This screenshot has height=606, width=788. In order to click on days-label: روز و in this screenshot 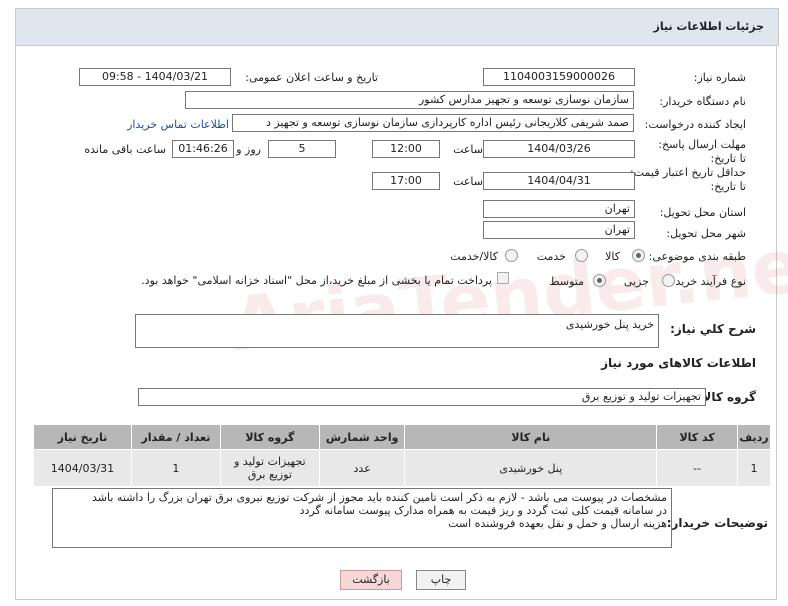, I will do `click(248, 149)`.